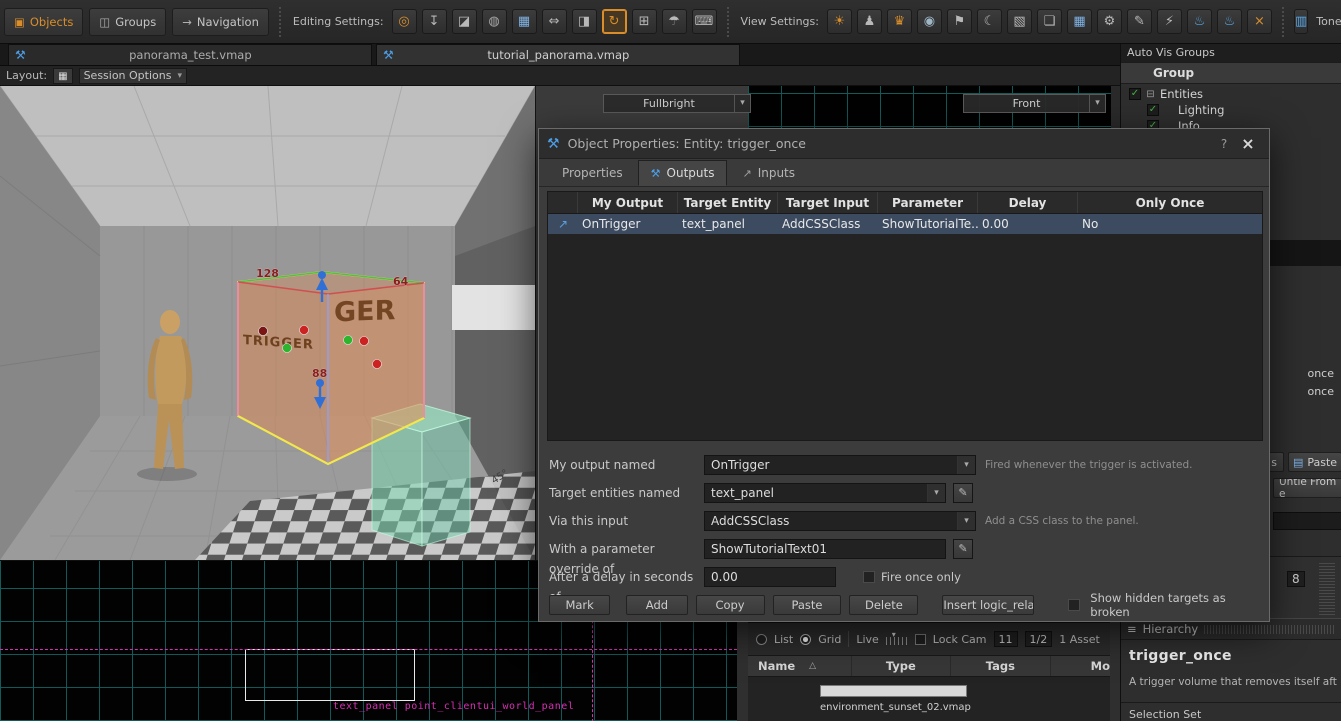 The image size is (1341, 721). I want to click on layout-grid-button: ▦, so click(63, 75).